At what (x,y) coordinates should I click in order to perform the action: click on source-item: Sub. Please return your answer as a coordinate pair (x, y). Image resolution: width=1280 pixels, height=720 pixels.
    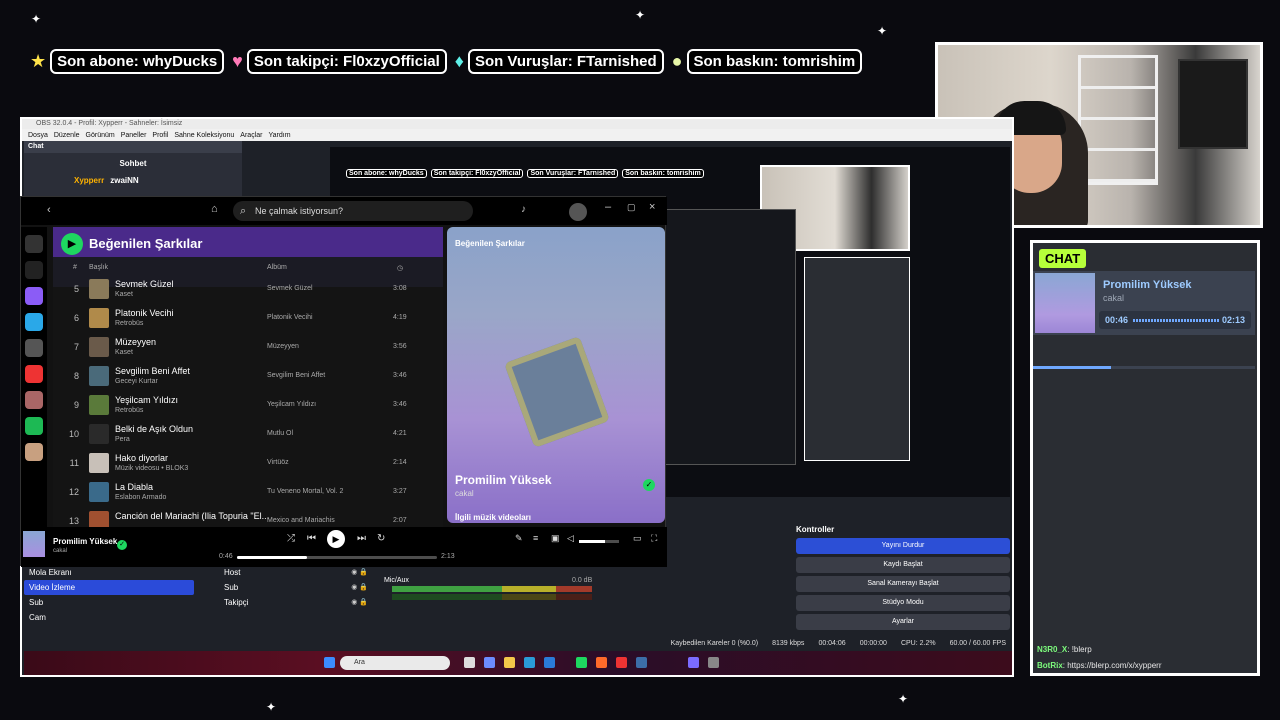
    Looking at the image, I should click on (289, 587).